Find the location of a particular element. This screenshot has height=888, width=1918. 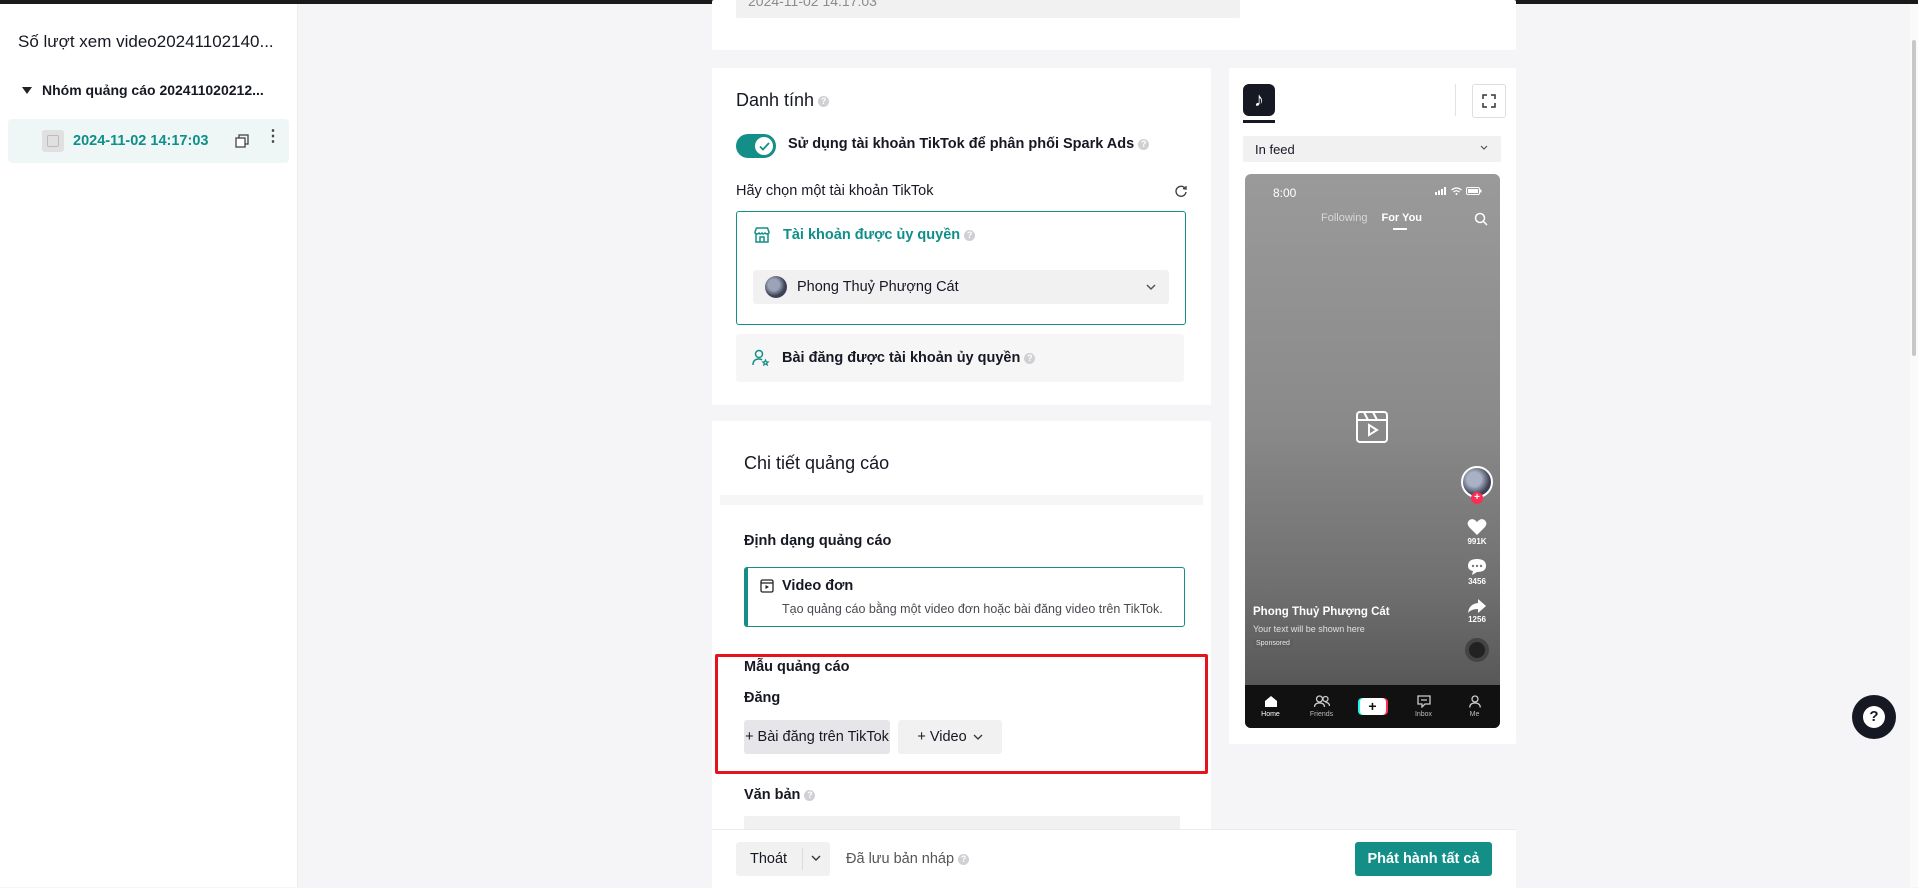

profile-icon is located at coordinates (1474, 701).